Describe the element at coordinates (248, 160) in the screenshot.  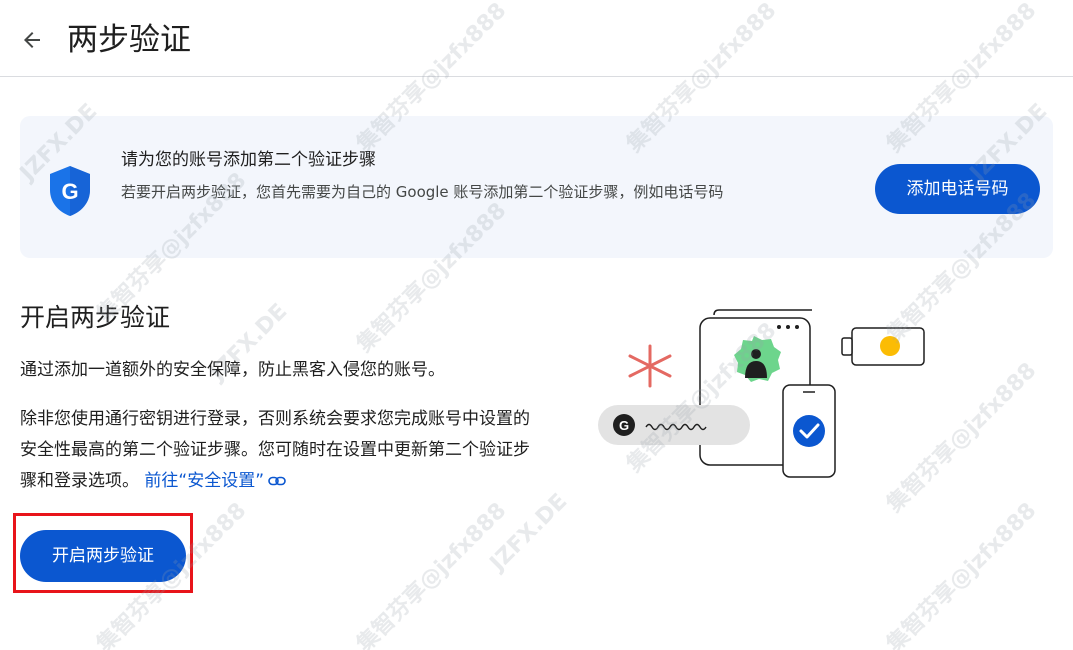
I see `banner-title: 请为您的账号添加第二个验证步骤` at that location.